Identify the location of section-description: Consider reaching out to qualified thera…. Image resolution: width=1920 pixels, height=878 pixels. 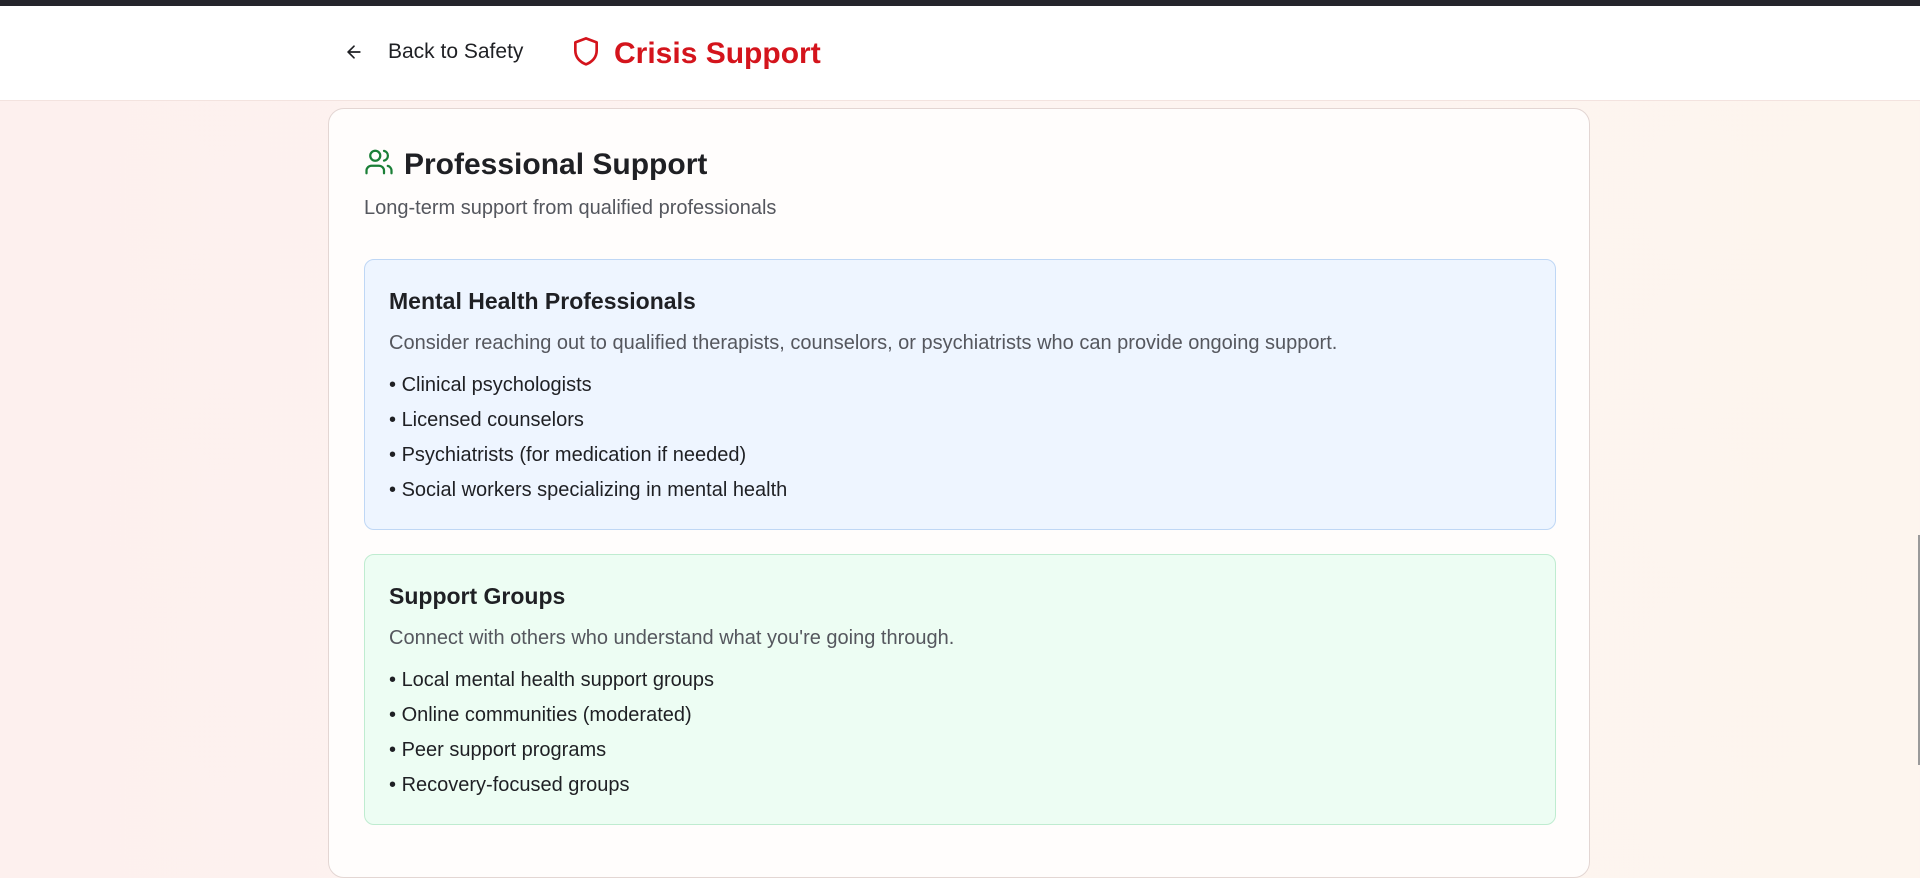
(863, 343).